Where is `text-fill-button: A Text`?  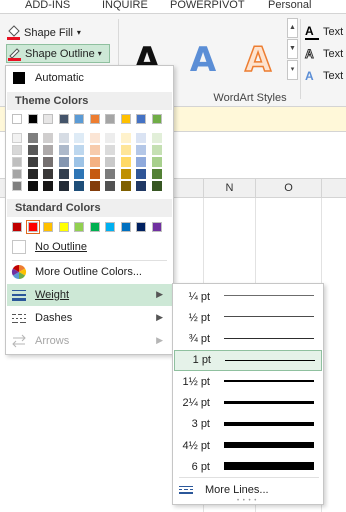
text-fill-button: A Text is located at coordinates (324, 32).